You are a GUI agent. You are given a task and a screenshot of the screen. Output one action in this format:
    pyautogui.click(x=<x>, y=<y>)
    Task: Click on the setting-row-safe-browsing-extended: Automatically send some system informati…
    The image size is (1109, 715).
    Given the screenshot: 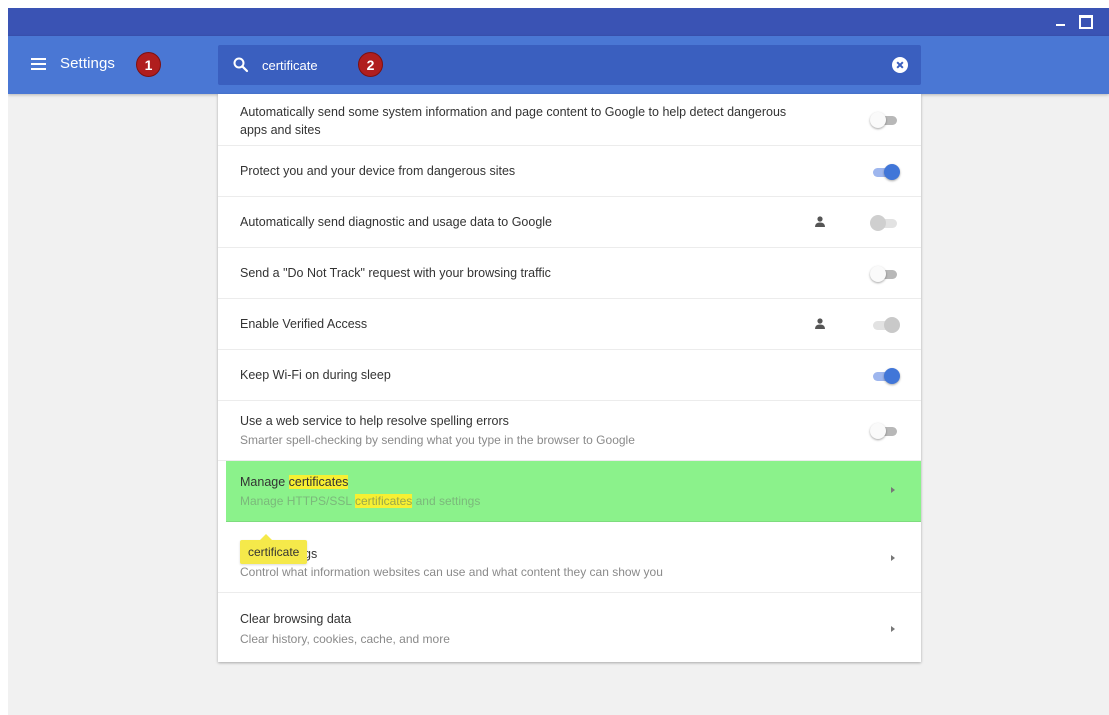 What is the action you would take?
    pyautogui.click(x=569, y=120)
    